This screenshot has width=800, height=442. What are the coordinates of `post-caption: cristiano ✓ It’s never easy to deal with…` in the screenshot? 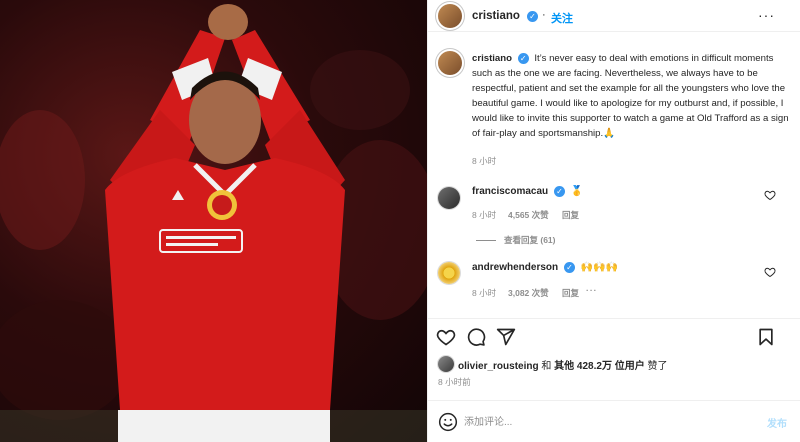 It's located at (633, 96).